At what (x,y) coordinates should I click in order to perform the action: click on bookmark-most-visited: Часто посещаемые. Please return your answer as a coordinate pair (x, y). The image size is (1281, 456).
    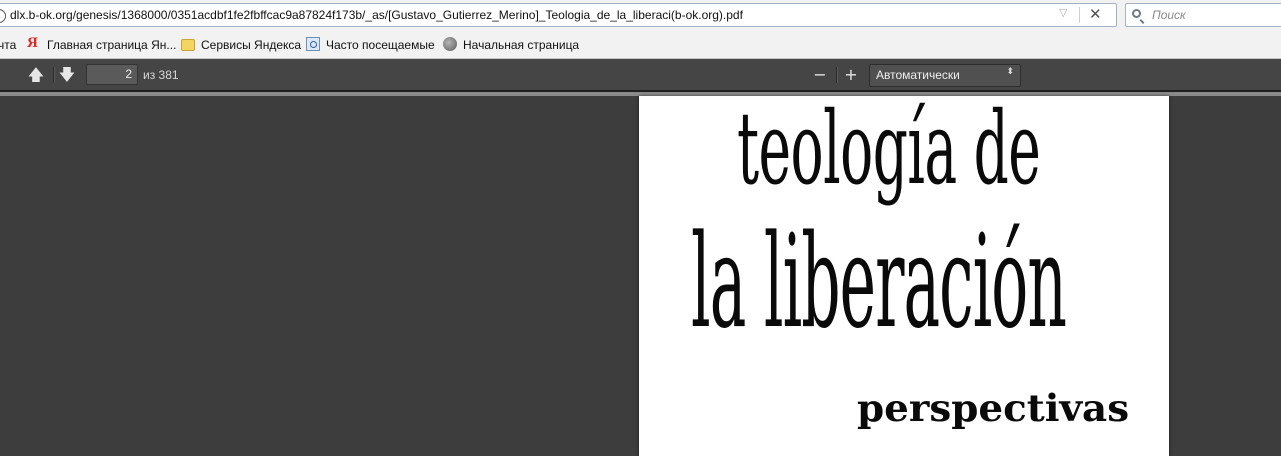
    Looking at the image, I should click on (380, 45).